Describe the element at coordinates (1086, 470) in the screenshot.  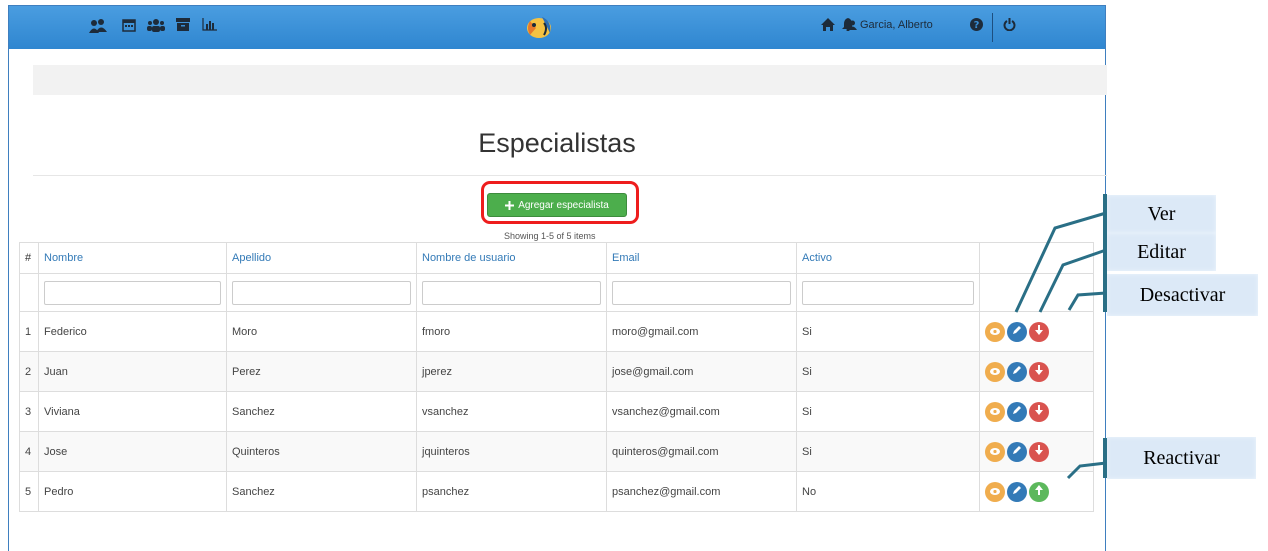
I see `leader-line-reactivar` at that location.